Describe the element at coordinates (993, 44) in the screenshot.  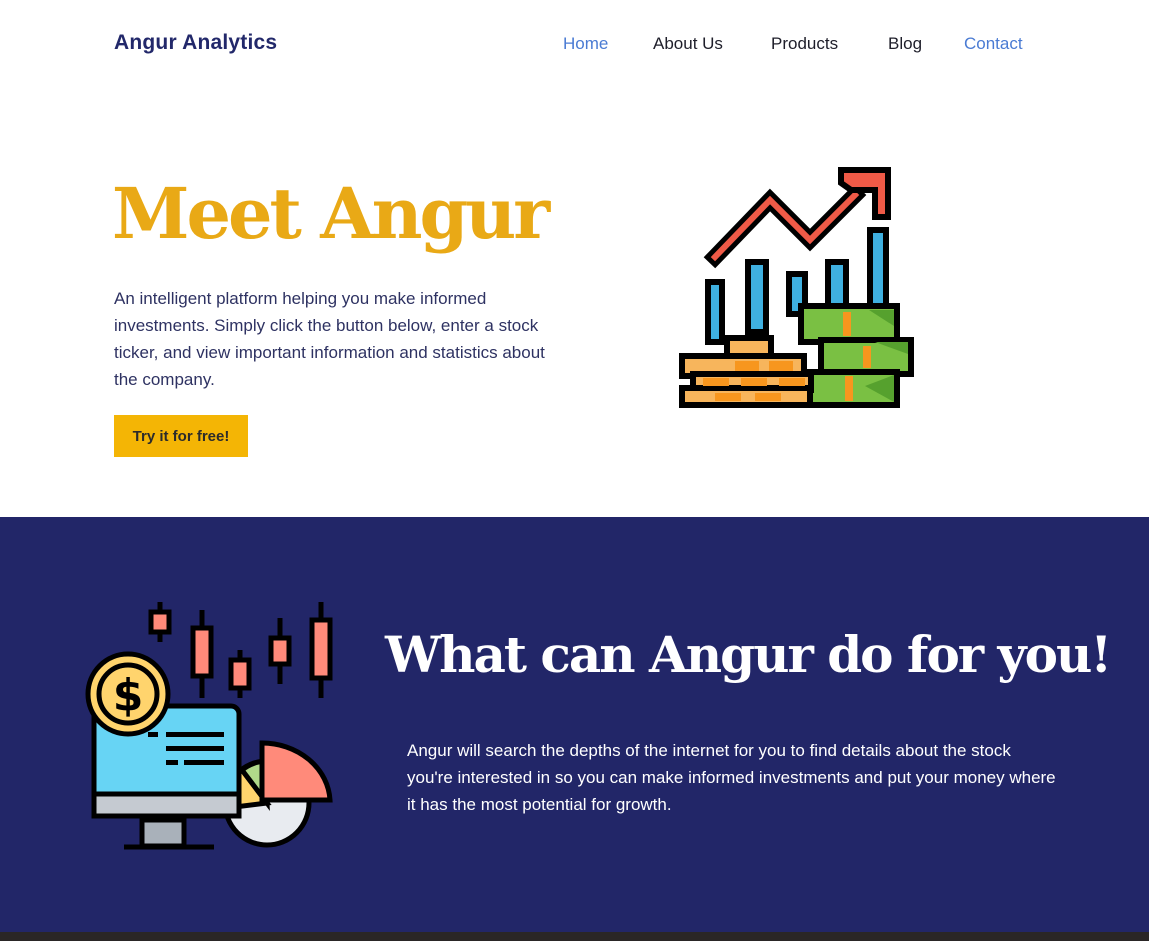
I see `nav-link-contact: Contact` at that location.